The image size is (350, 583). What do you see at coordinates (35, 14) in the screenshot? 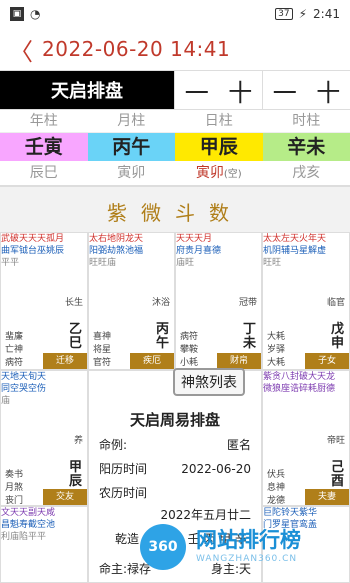
I see `wifi-icon: ◔` at bounding box center [35, 14].